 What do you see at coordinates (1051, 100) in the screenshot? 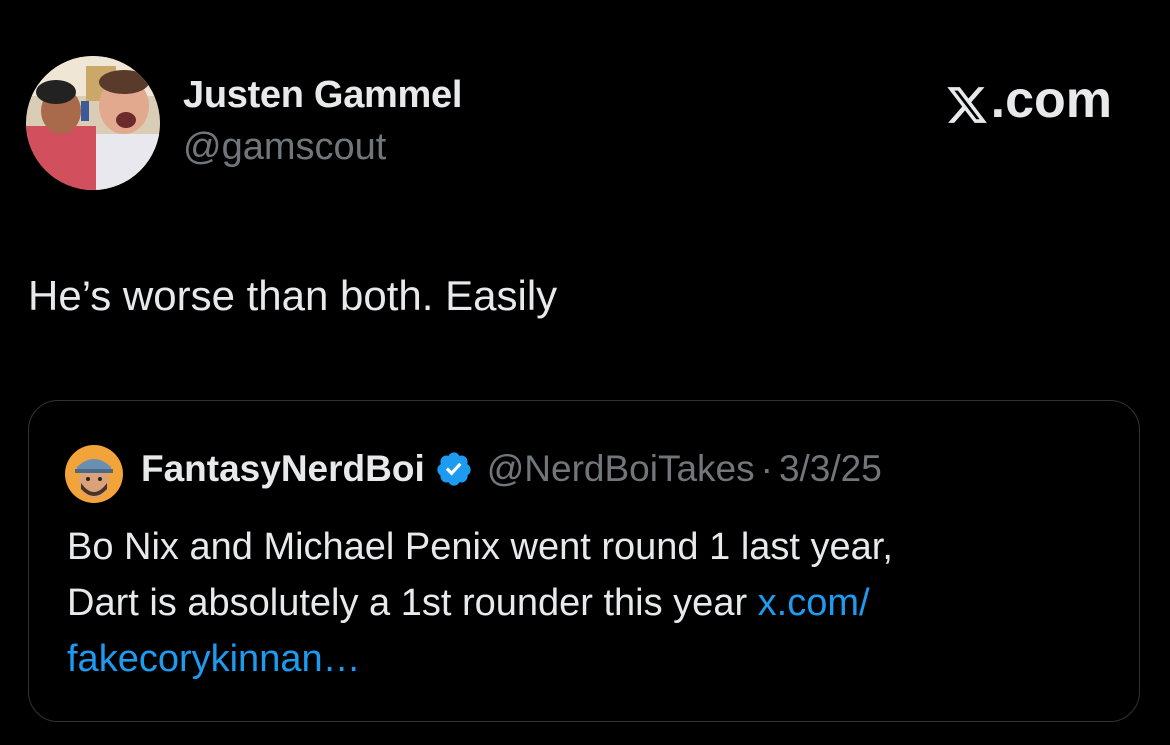
I see `brand-label: .com` at bounding box center [1051, 100].